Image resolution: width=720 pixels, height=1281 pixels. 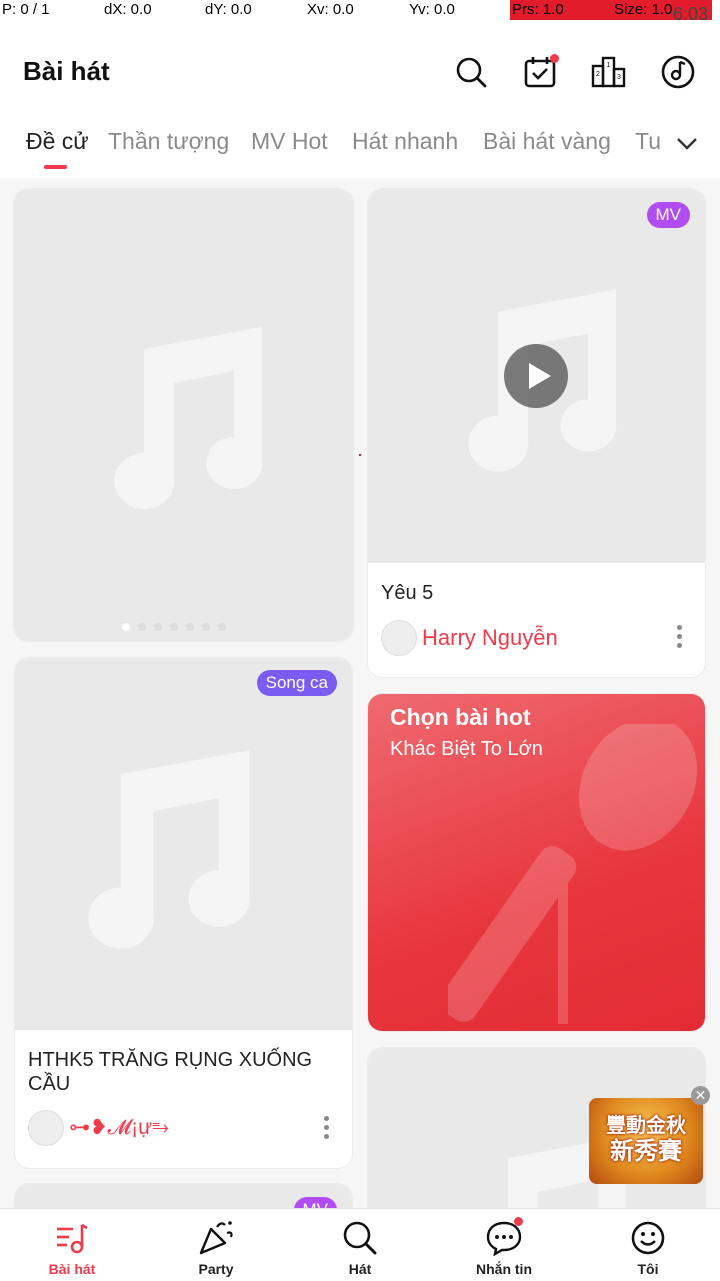 I want to click on chevron-down-icon, so click(x=687, y=143).